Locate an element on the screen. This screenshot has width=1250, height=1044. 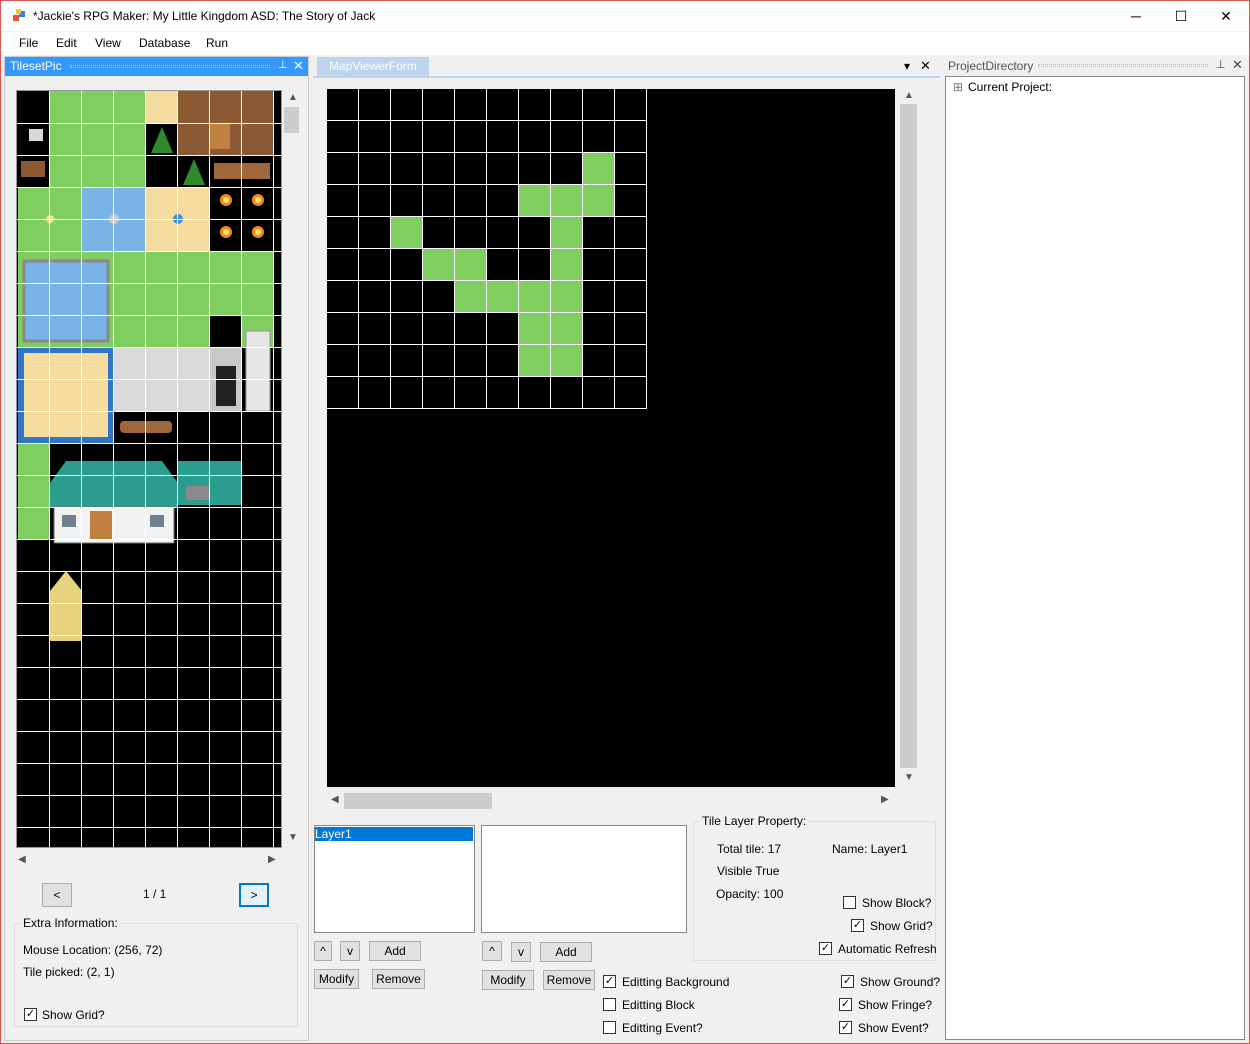
map-vscroll-thumb is located at coordinates (908, 436).